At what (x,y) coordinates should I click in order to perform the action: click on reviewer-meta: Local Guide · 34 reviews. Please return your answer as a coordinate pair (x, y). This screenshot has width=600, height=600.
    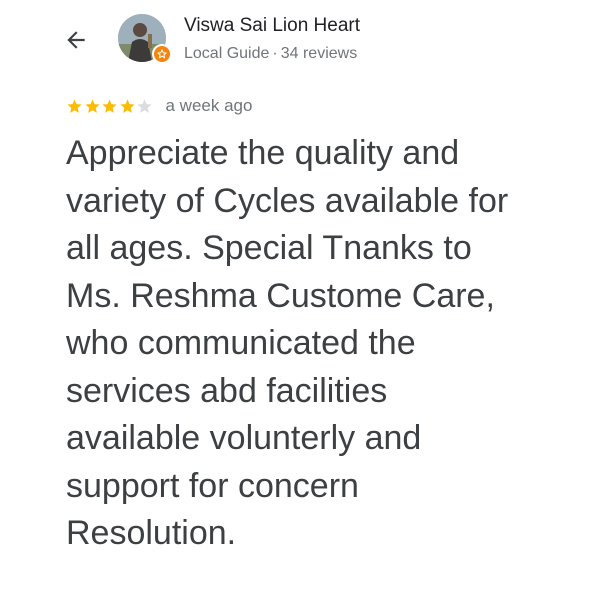
    Looking at the image, I should click on (270, 54).